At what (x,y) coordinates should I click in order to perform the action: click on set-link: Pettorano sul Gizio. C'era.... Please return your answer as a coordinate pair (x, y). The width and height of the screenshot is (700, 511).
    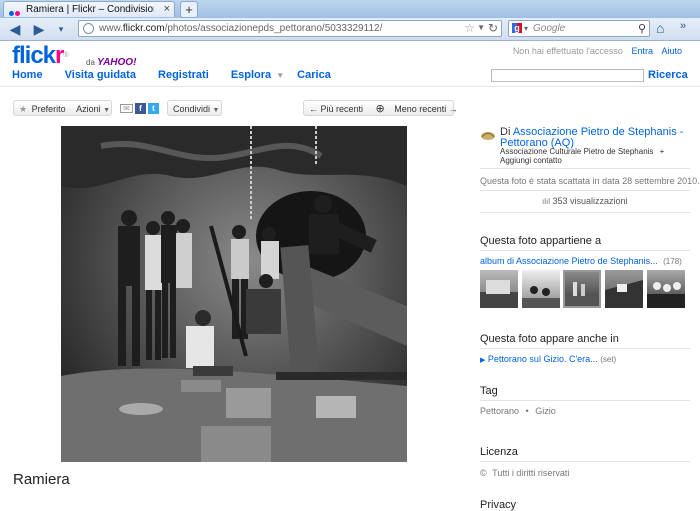
    Looking at the image, I should click on (543, 359).